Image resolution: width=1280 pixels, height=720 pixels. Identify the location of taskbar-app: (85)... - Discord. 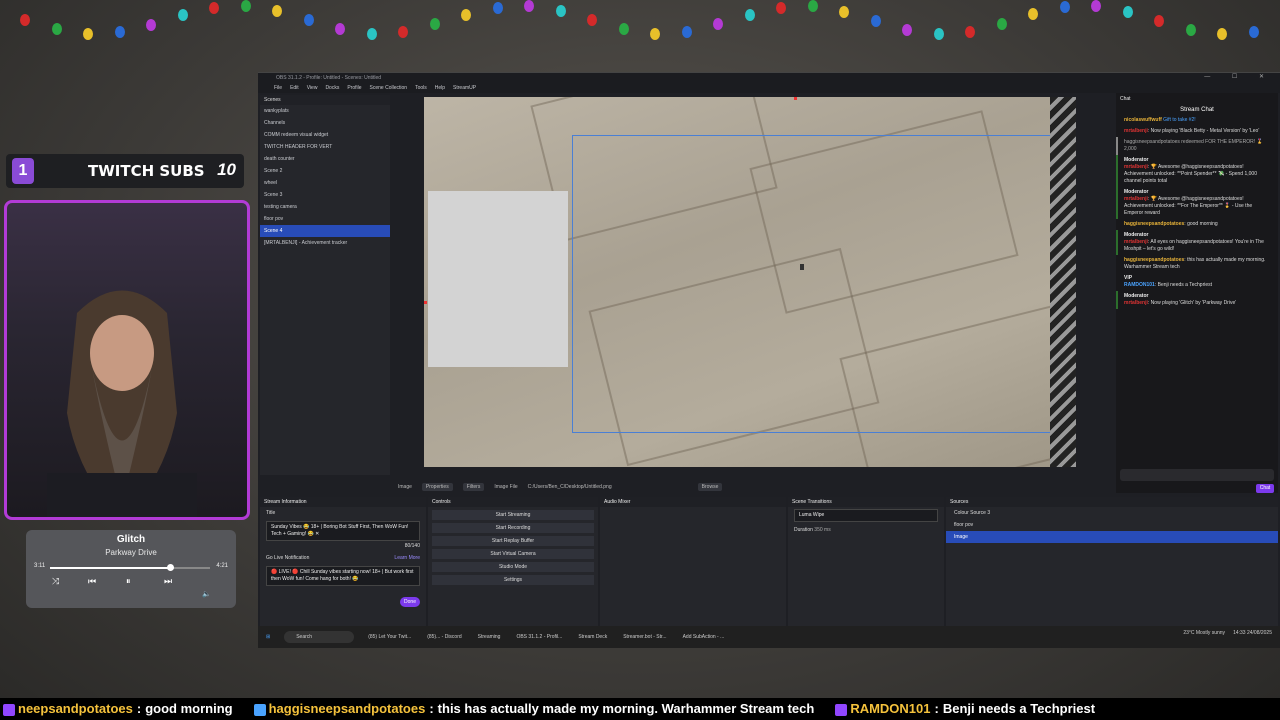
(444, 637).